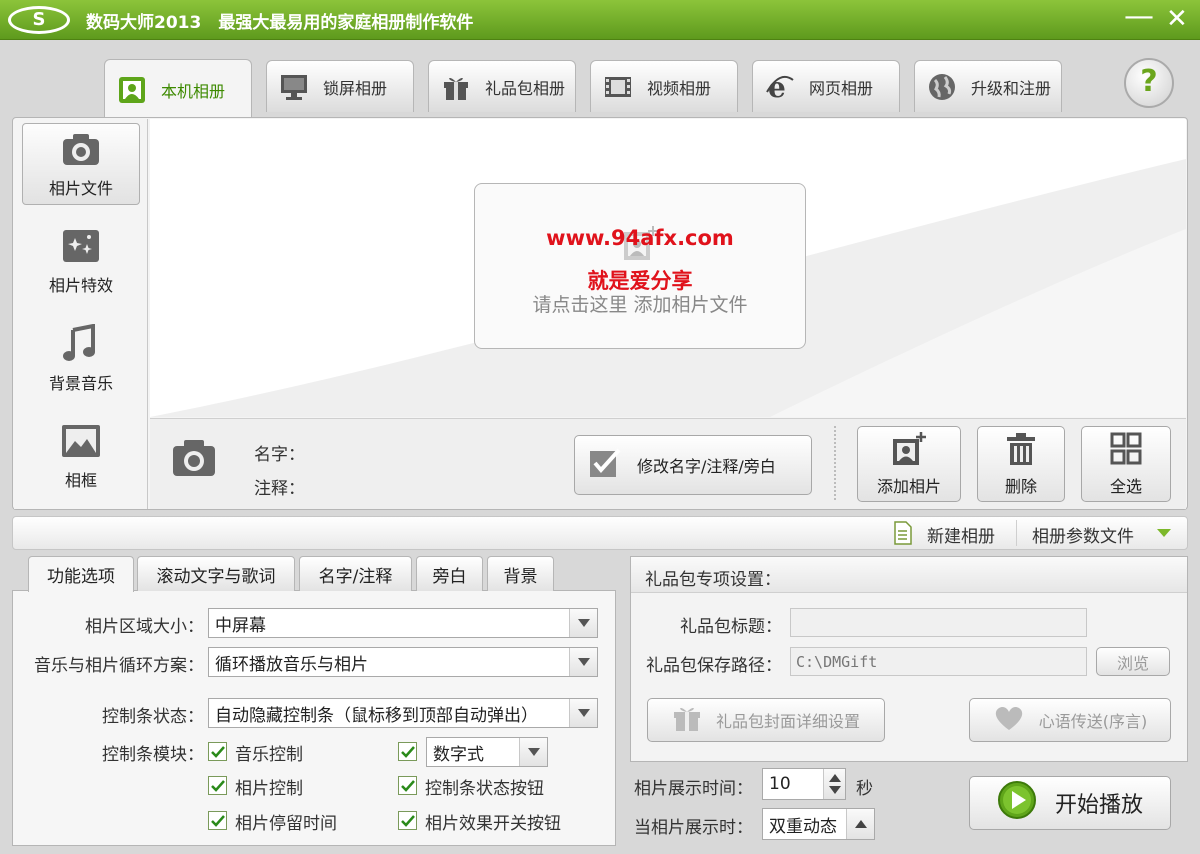 The height and width of the screenshot is (854, 1200). Describe the element at coordinates (909, 449) in the screenshot. I see `add-photo-icon` at that location.